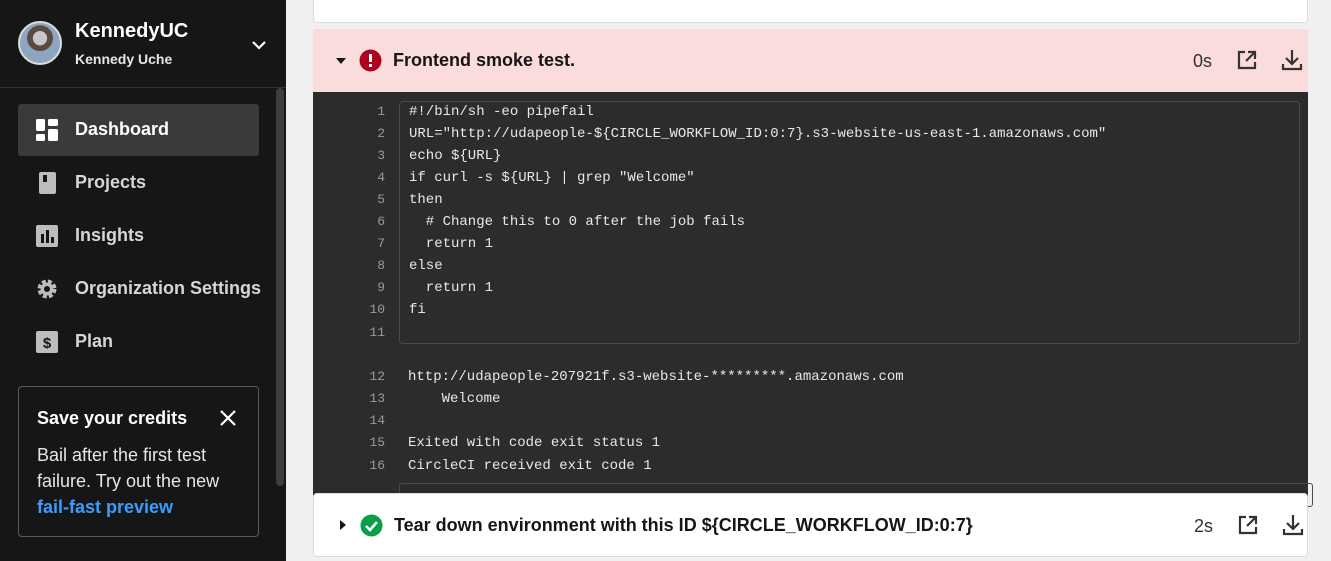 This screenshot has height=561, width=1331. I want to click on sidebar-item-projects: Projects, so click(138, 183).